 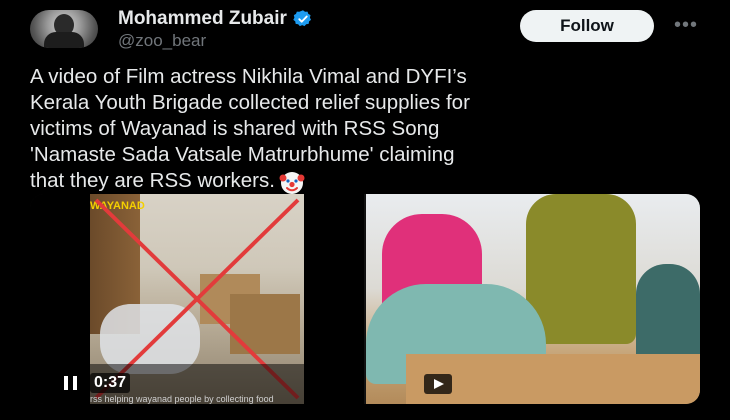 I want to click on author-name-text: Mohammed Zubair, so click(x=202, y=19).